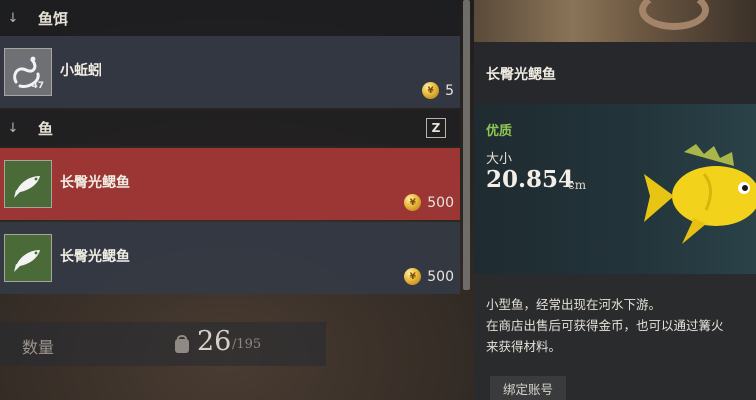 This screenshot has width=756, height=400. I want to click on background-art, so click(615, 21).